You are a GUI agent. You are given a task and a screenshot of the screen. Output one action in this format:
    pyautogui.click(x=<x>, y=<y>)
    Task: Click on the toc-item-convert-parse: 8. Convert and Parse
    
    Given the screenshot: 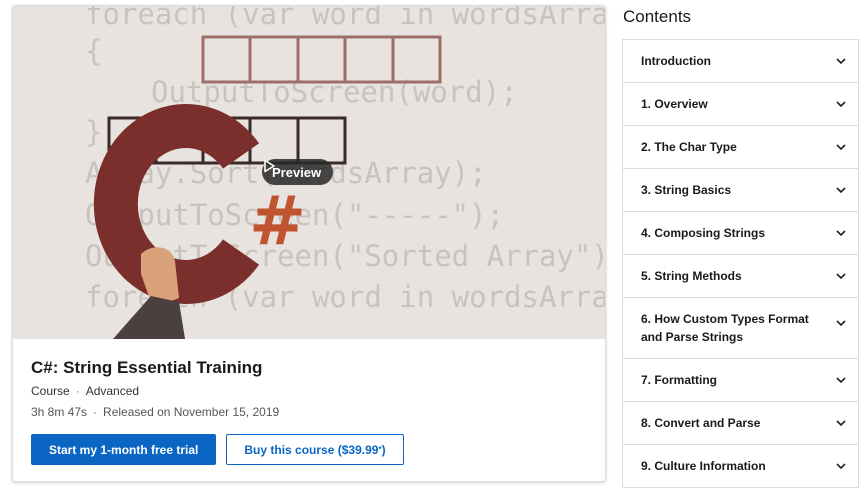 What is the action you would take?
    pyautogui.click(x=740, y=423)
    